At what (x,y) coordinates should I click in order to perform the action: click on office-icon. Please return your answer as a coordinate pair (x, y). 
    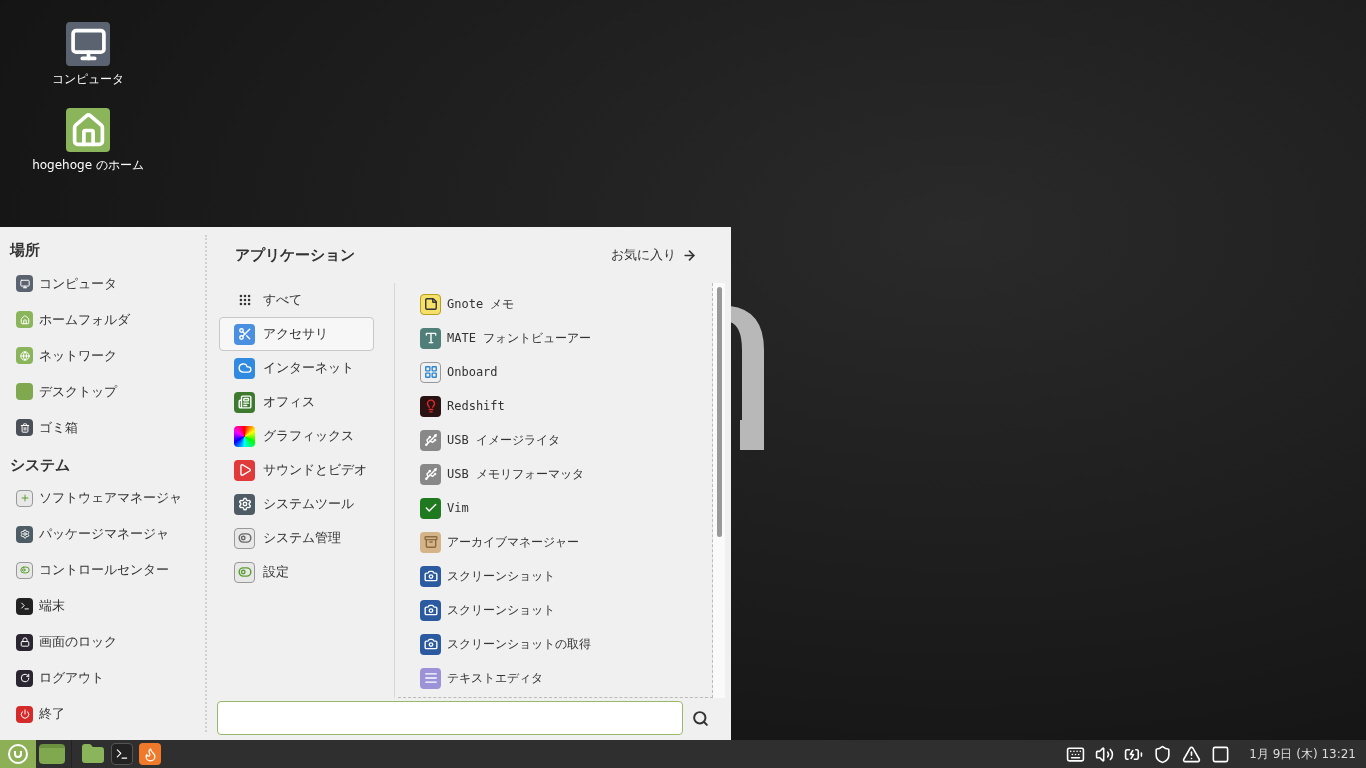
    Looking at the image, I should click on (244, 402).